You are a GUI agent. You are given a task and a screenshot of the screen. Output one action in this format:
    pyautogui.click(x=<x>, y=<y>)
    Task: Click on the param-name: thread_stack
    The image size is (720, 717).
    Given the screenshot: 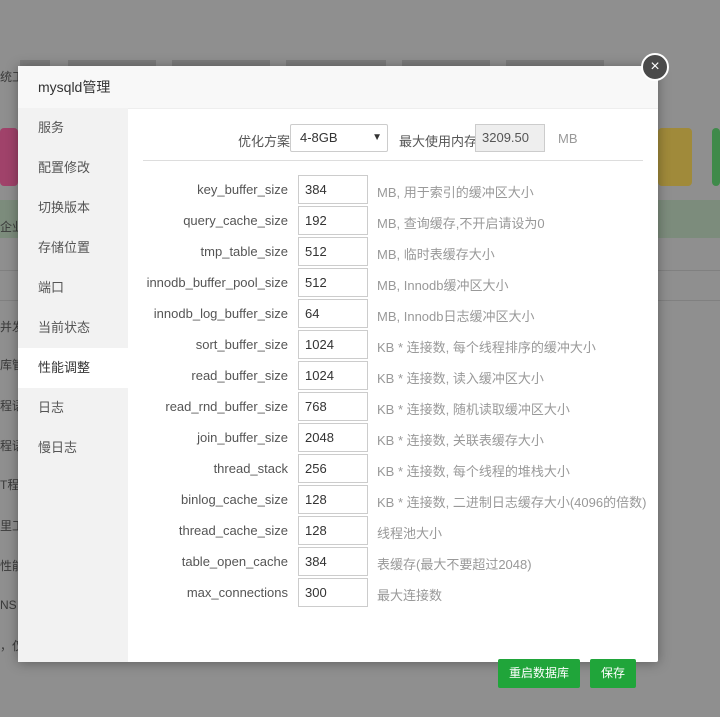 What is the action you would take?
    pyautogui.click(x=250, y=468)
    